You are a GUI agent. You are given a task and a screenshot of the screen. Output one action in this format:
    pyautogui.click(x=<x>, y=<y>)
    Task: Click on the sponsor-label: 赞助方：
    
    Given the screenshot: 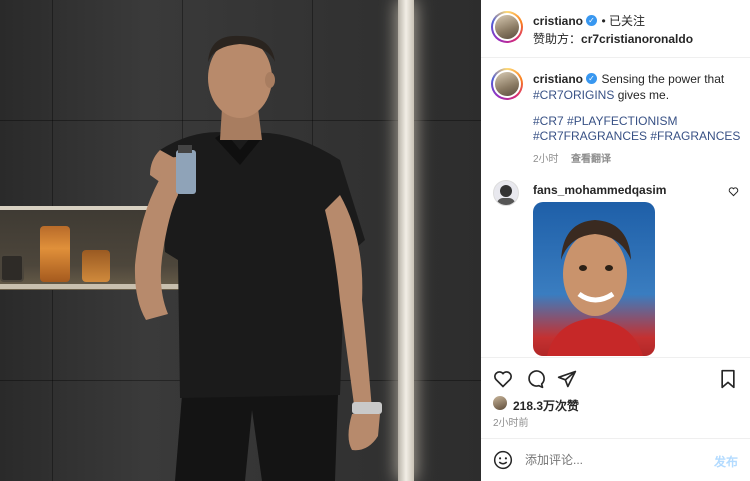 What is the action you would take?
    pyautogui.click(x=557, y=39)
    